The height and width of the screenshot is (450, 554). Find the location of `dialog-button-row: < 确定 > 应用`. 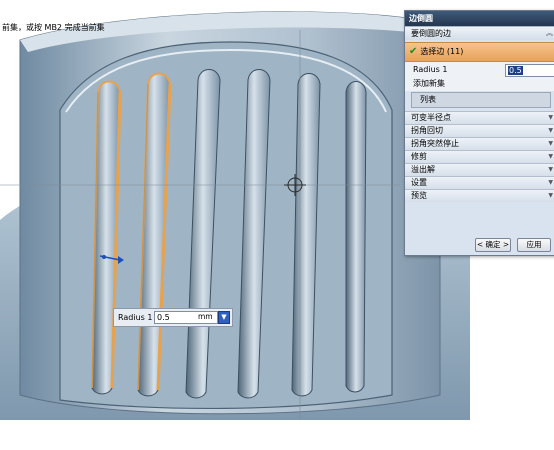

dialog-button-row: < 确定 > 应用 is located at coordinates (479, 245).